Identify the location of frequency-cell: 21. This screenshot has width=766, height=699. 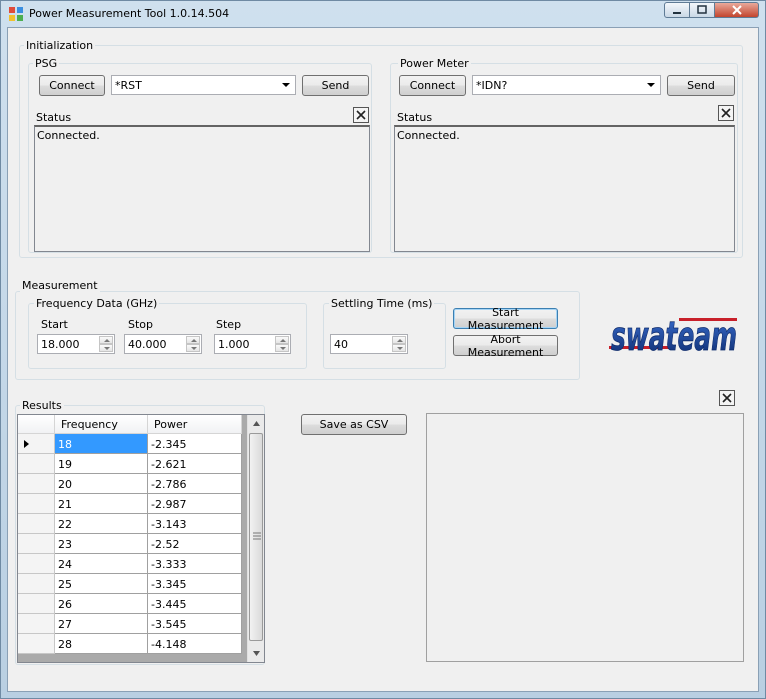
(101, 504).